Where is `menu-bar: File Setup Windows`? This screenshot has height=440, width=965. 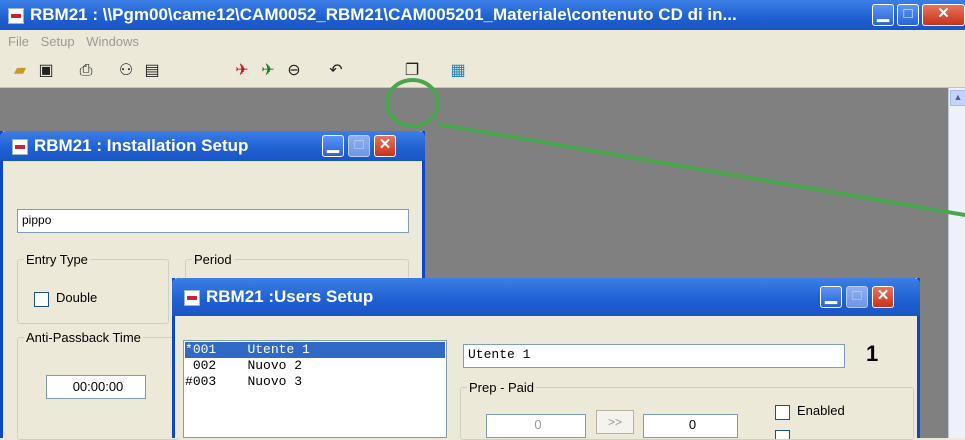 menu-bar: File Setup Windows is located at coordinates (482, 42).